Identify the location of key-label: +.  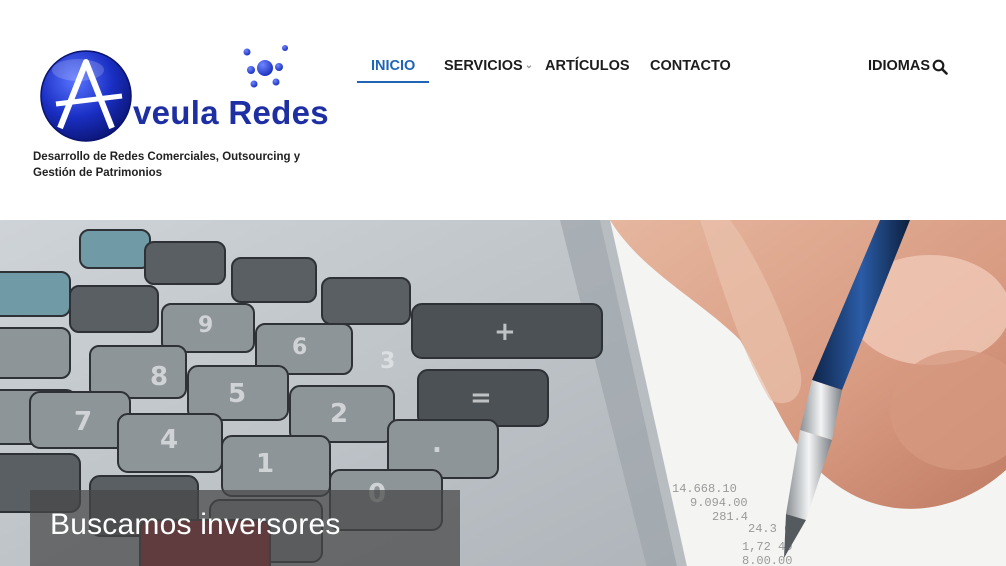
(505, 332).